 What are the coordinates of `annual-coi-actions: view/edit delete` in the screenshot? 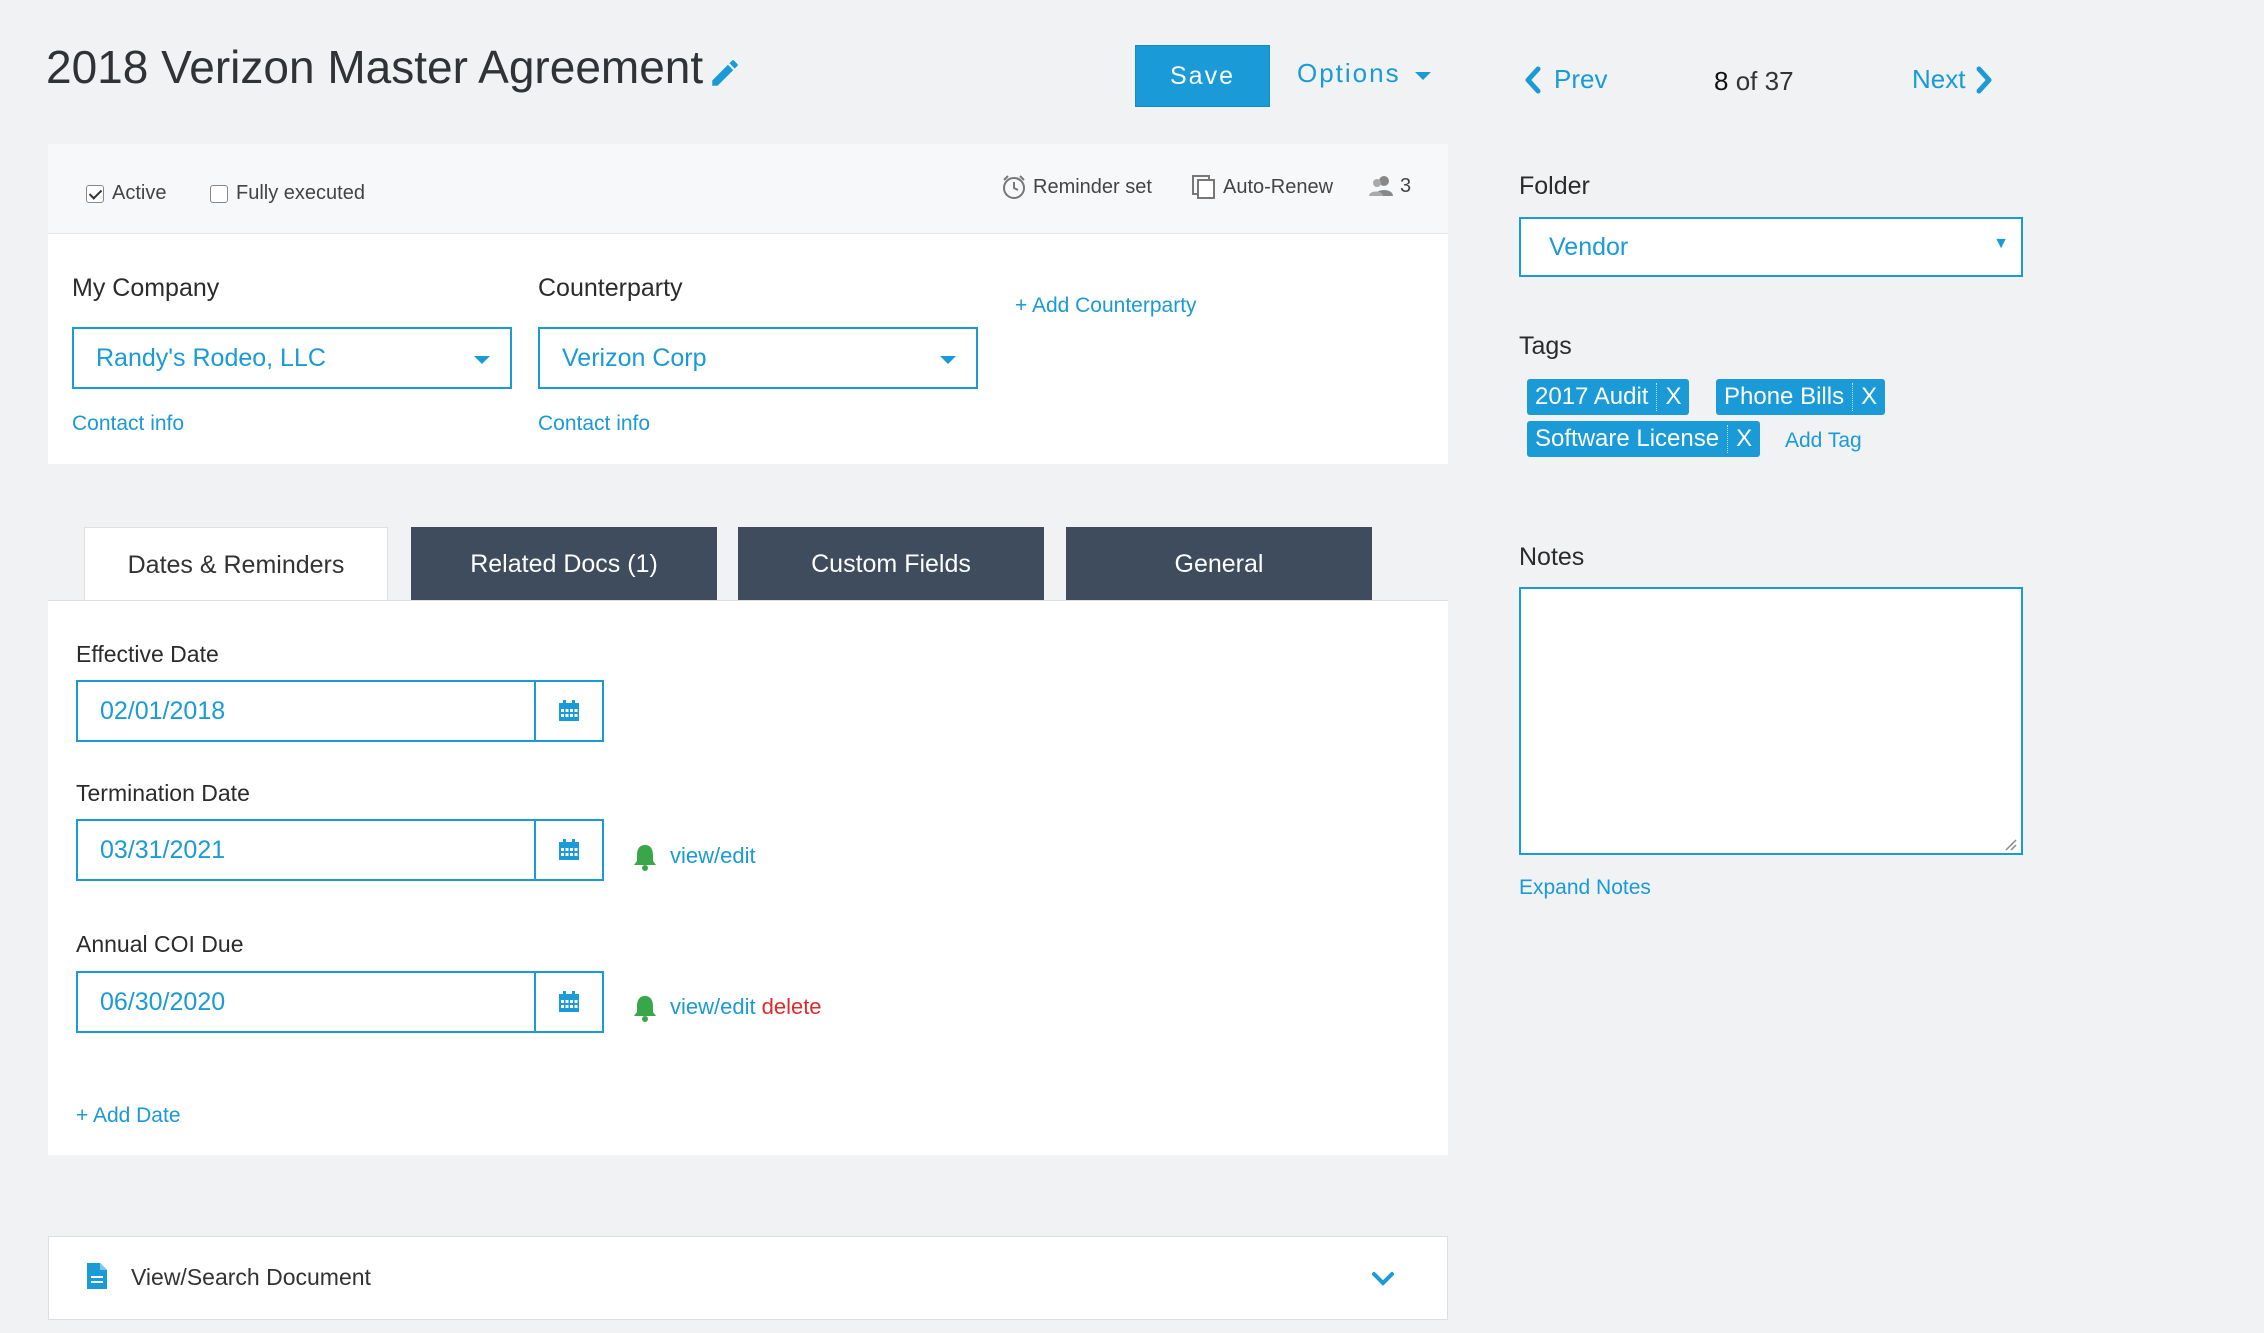 It's located at (746, 1007).